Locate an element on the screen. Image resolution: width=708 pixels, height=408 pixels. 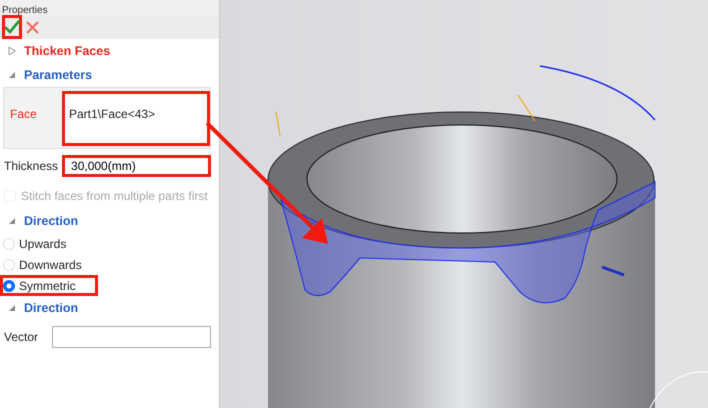
field-label: Vector is located at coordinates (21, 337).